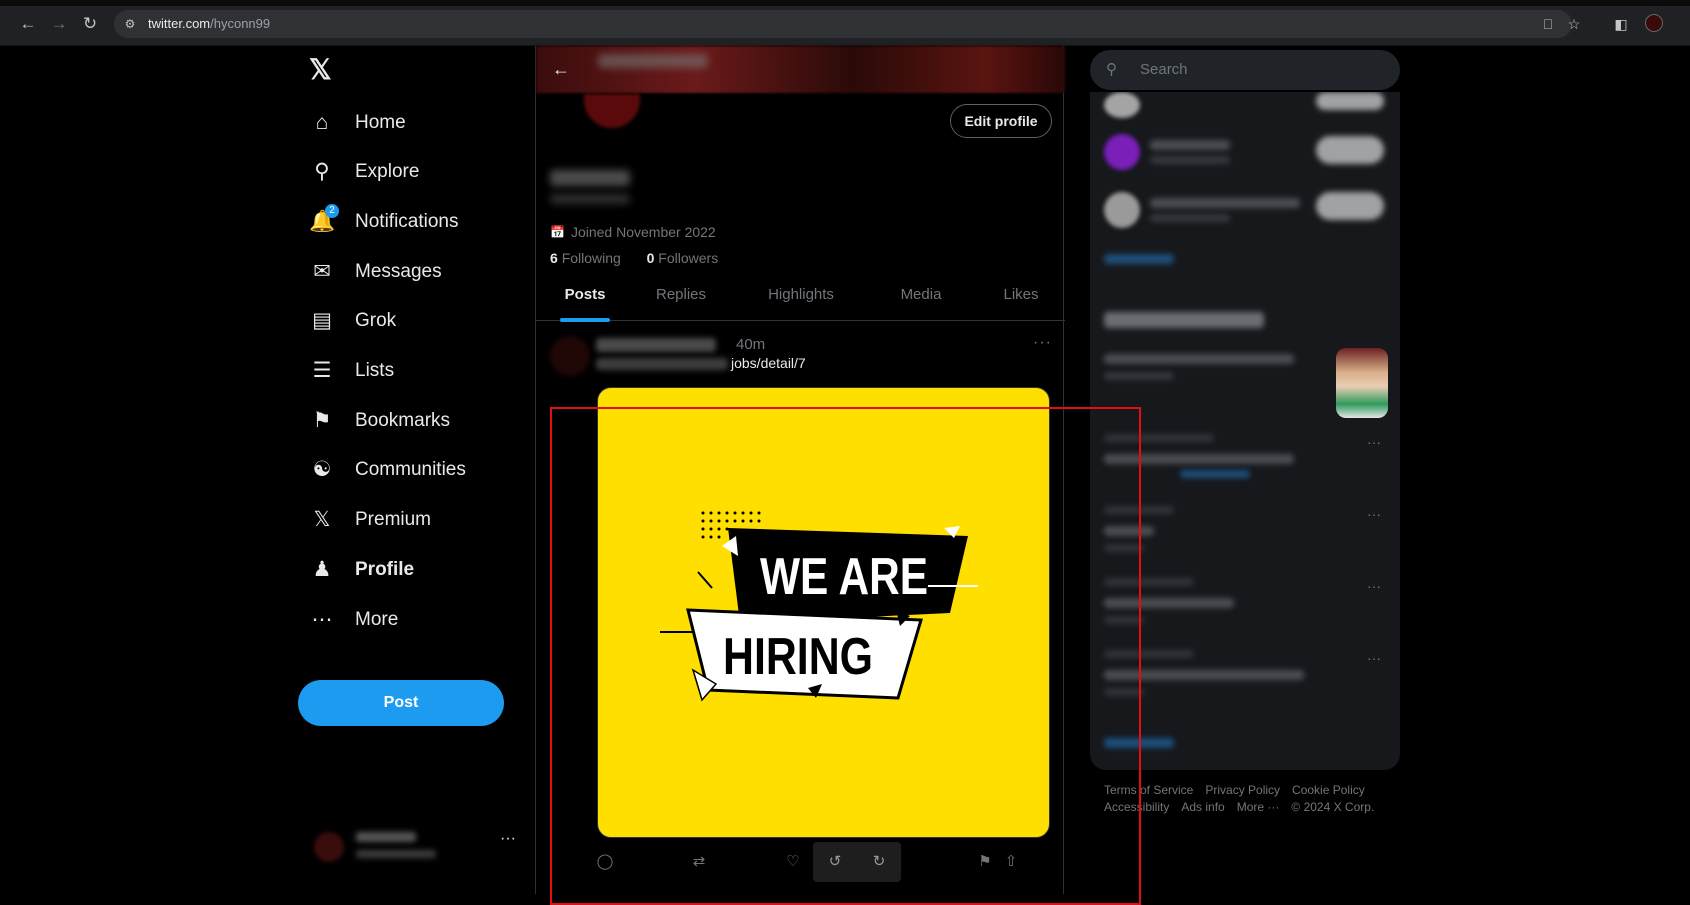  Describe the element at coordinates (1148, 790) in the screenshot. I see `footer-terms: Terms of Service` at that location.